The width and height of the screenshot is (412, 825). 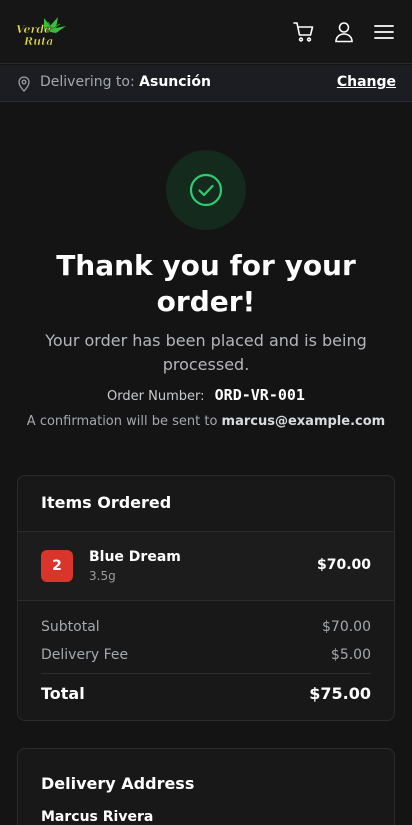 I want to click on list-item: 2 Blue Dream 3.5g $70.00, so click(x=206, y=566).